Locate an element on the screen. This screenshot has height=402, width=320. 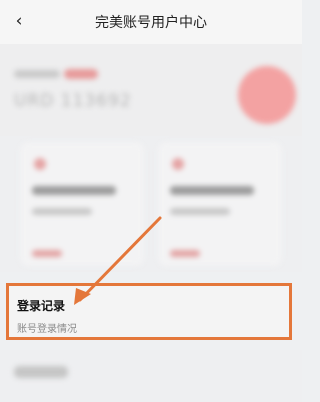
account-id: URD 113692 is located at coordinates (73, 101).